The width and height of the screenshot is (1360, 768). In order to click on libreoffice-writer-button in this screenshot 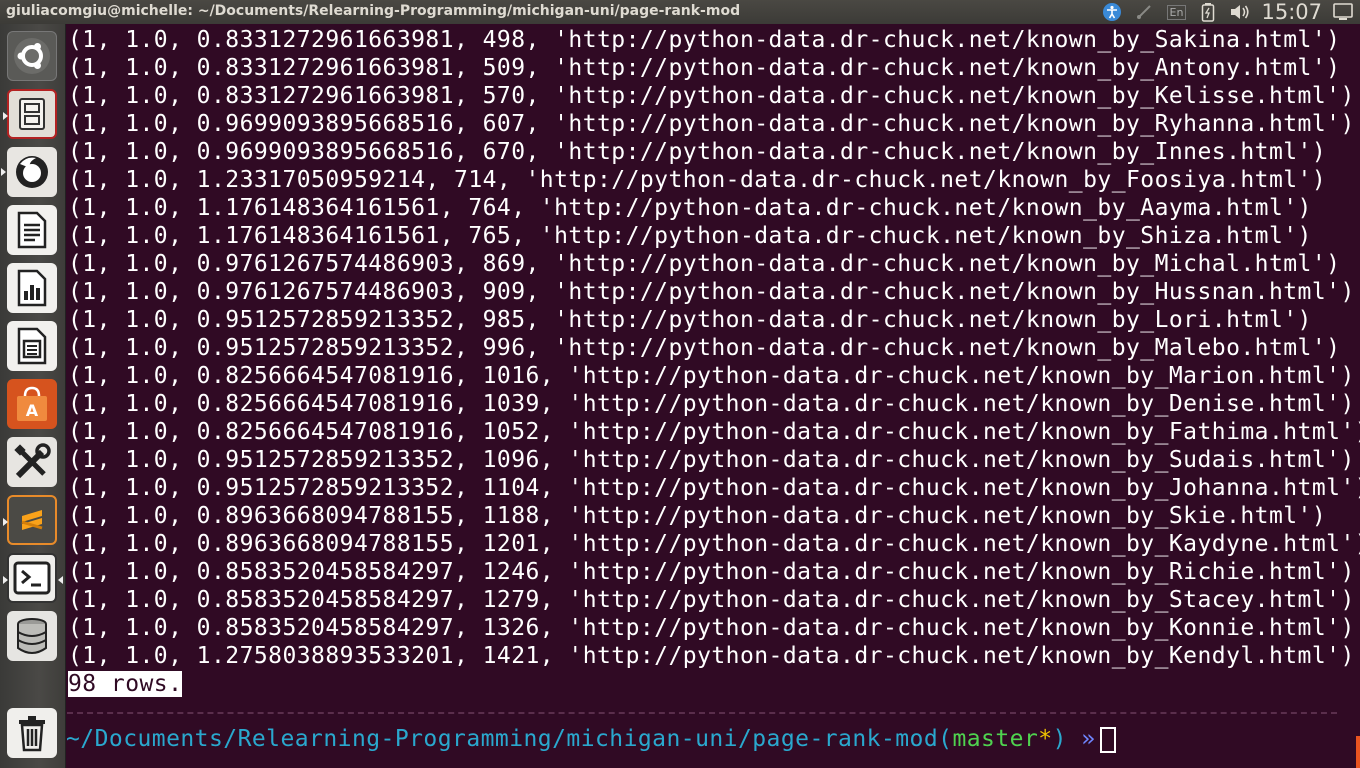, I will do `click(32, 230)`.